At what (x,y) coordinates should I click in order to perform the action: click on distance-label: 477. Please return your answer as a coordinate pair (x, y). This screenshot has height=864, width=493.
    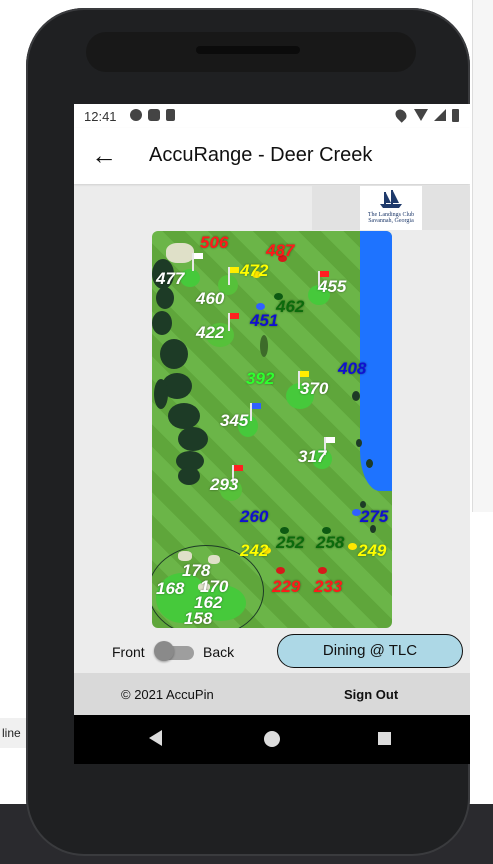
    Looking at the image, I should click on (170, 278).